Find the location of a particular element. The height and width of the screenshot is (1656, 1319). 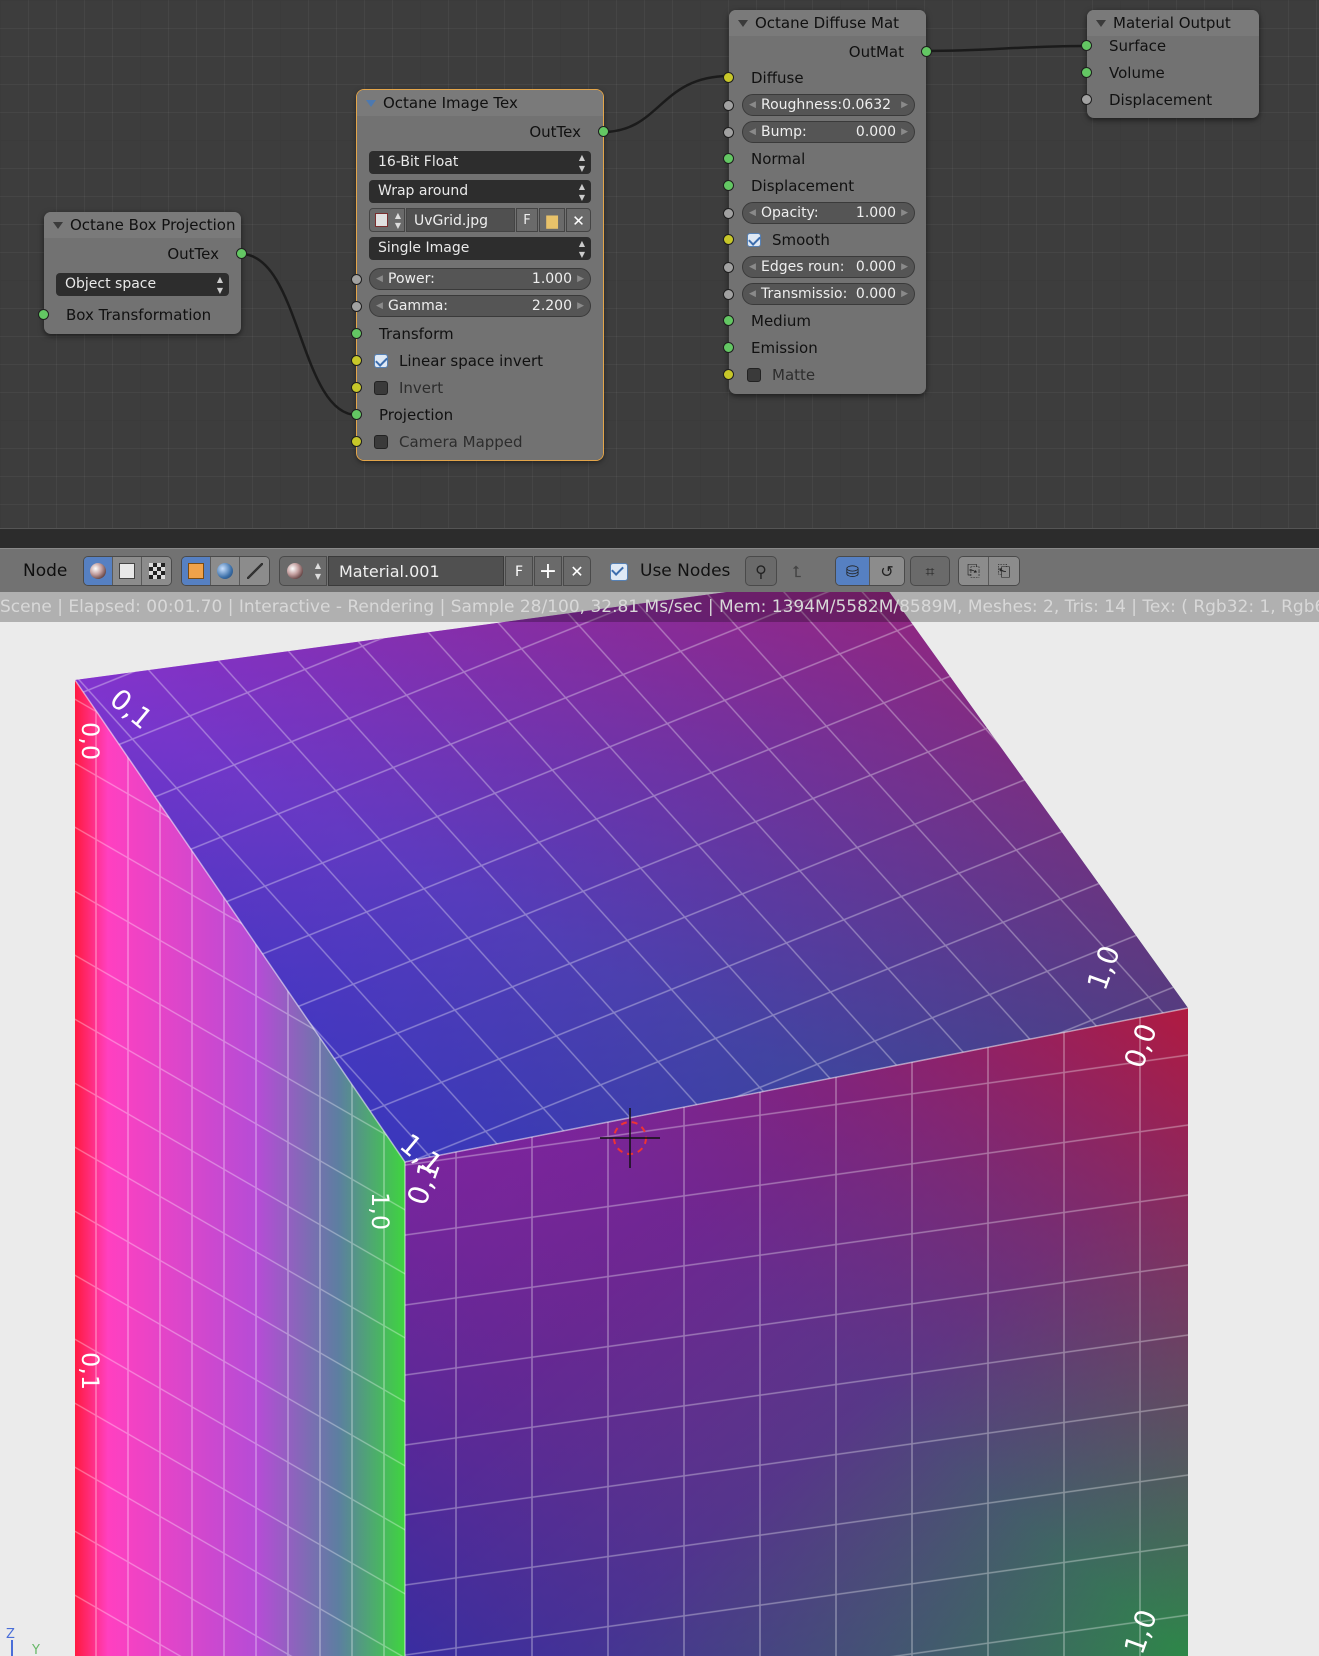

gamma-field: ◀ Gamma: 2.200 ▶ is located at coordinates (480, 306).